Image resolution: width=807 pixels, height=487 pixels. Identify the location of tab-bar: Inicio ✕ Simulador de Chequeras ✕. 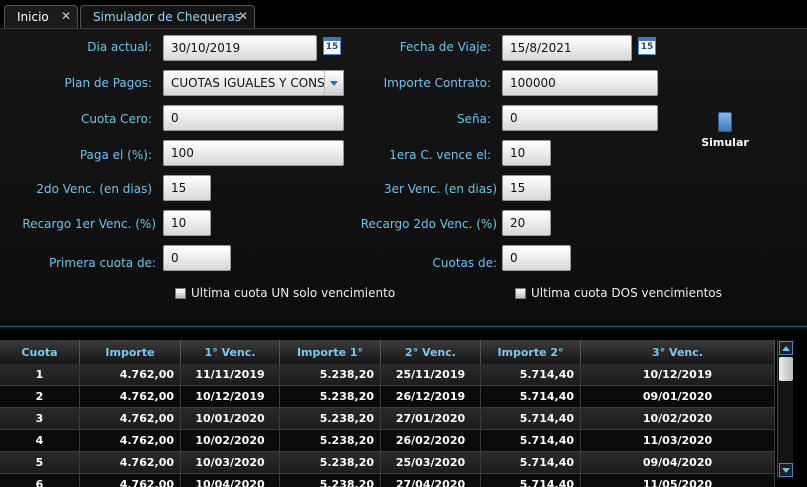
(403, 14).